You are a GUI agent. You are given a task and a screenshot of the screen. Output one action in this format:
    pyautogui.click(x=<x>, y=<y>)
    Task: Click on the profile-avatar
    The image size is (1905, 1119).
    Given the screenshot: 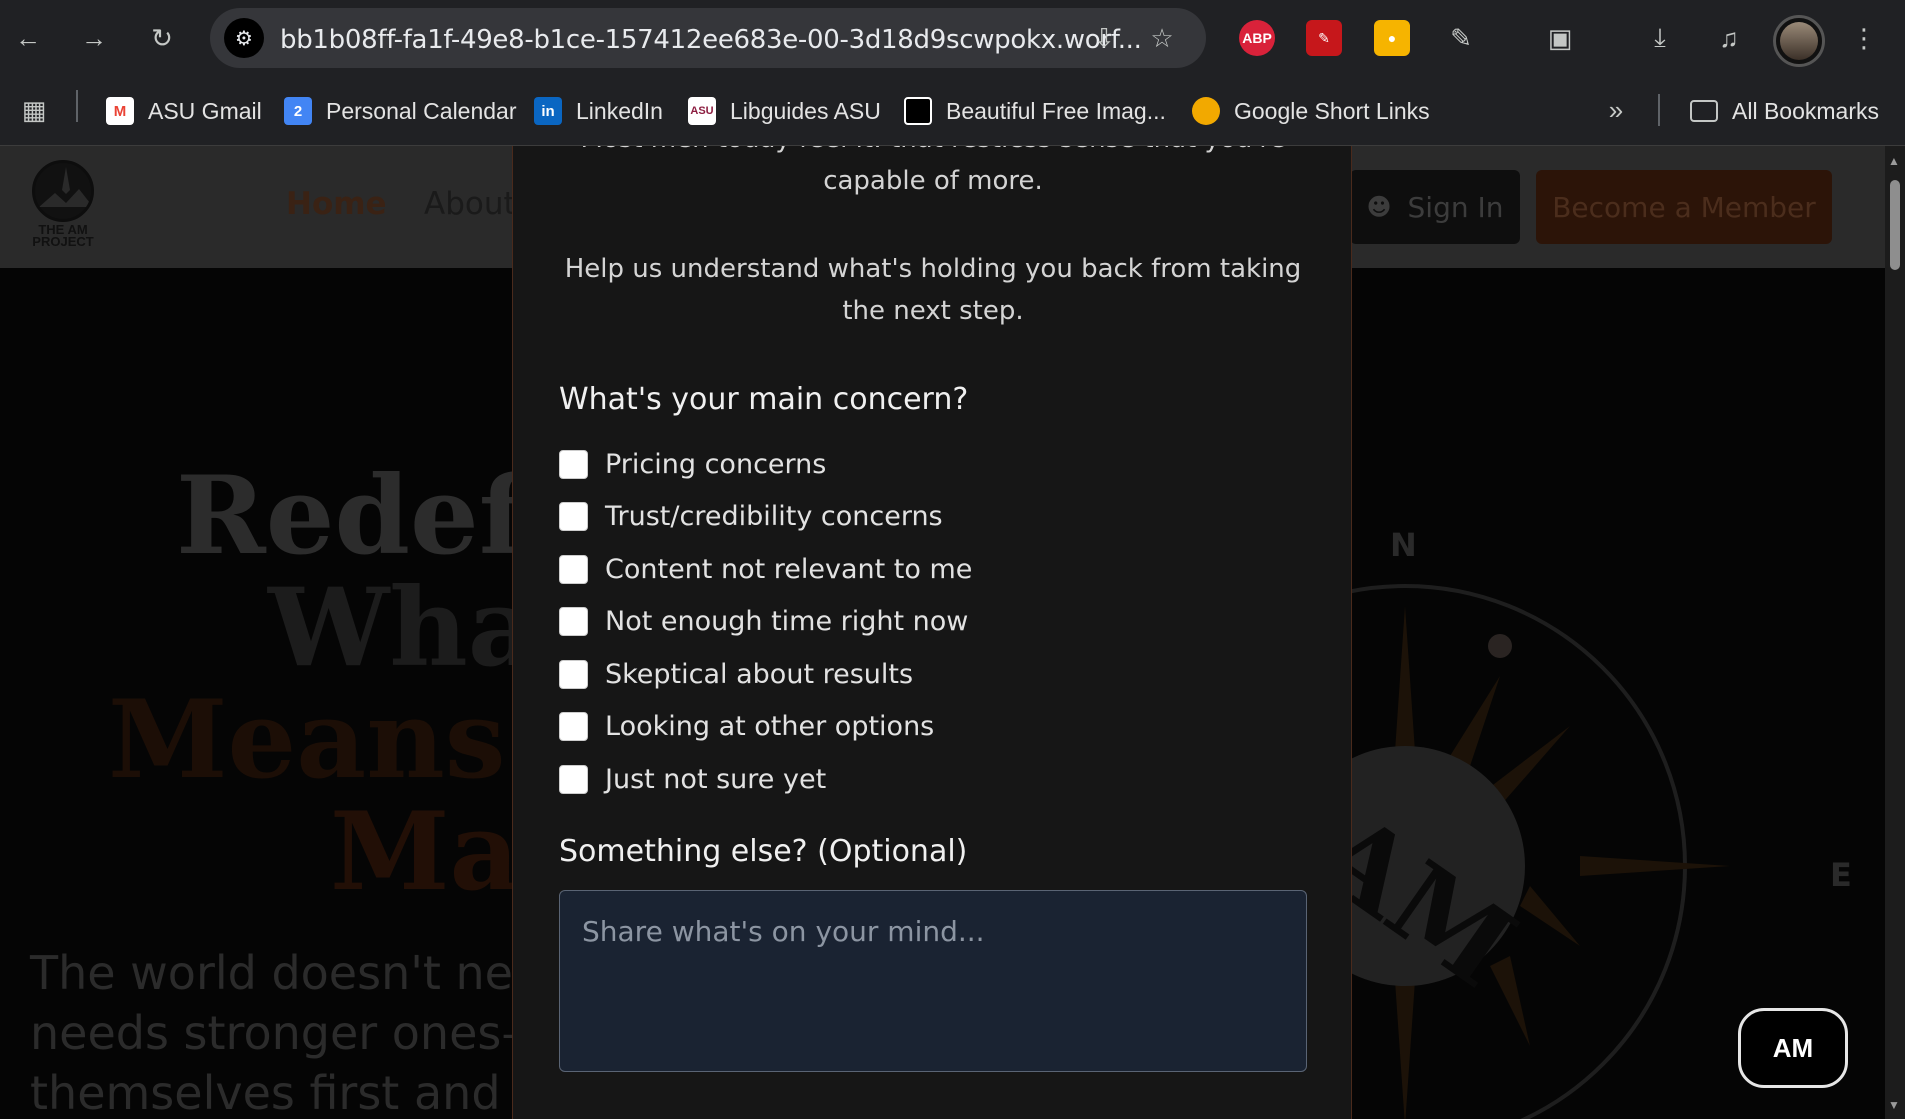 What is the action you would take?
    pyautogui.click(x=1799, y=41)
    